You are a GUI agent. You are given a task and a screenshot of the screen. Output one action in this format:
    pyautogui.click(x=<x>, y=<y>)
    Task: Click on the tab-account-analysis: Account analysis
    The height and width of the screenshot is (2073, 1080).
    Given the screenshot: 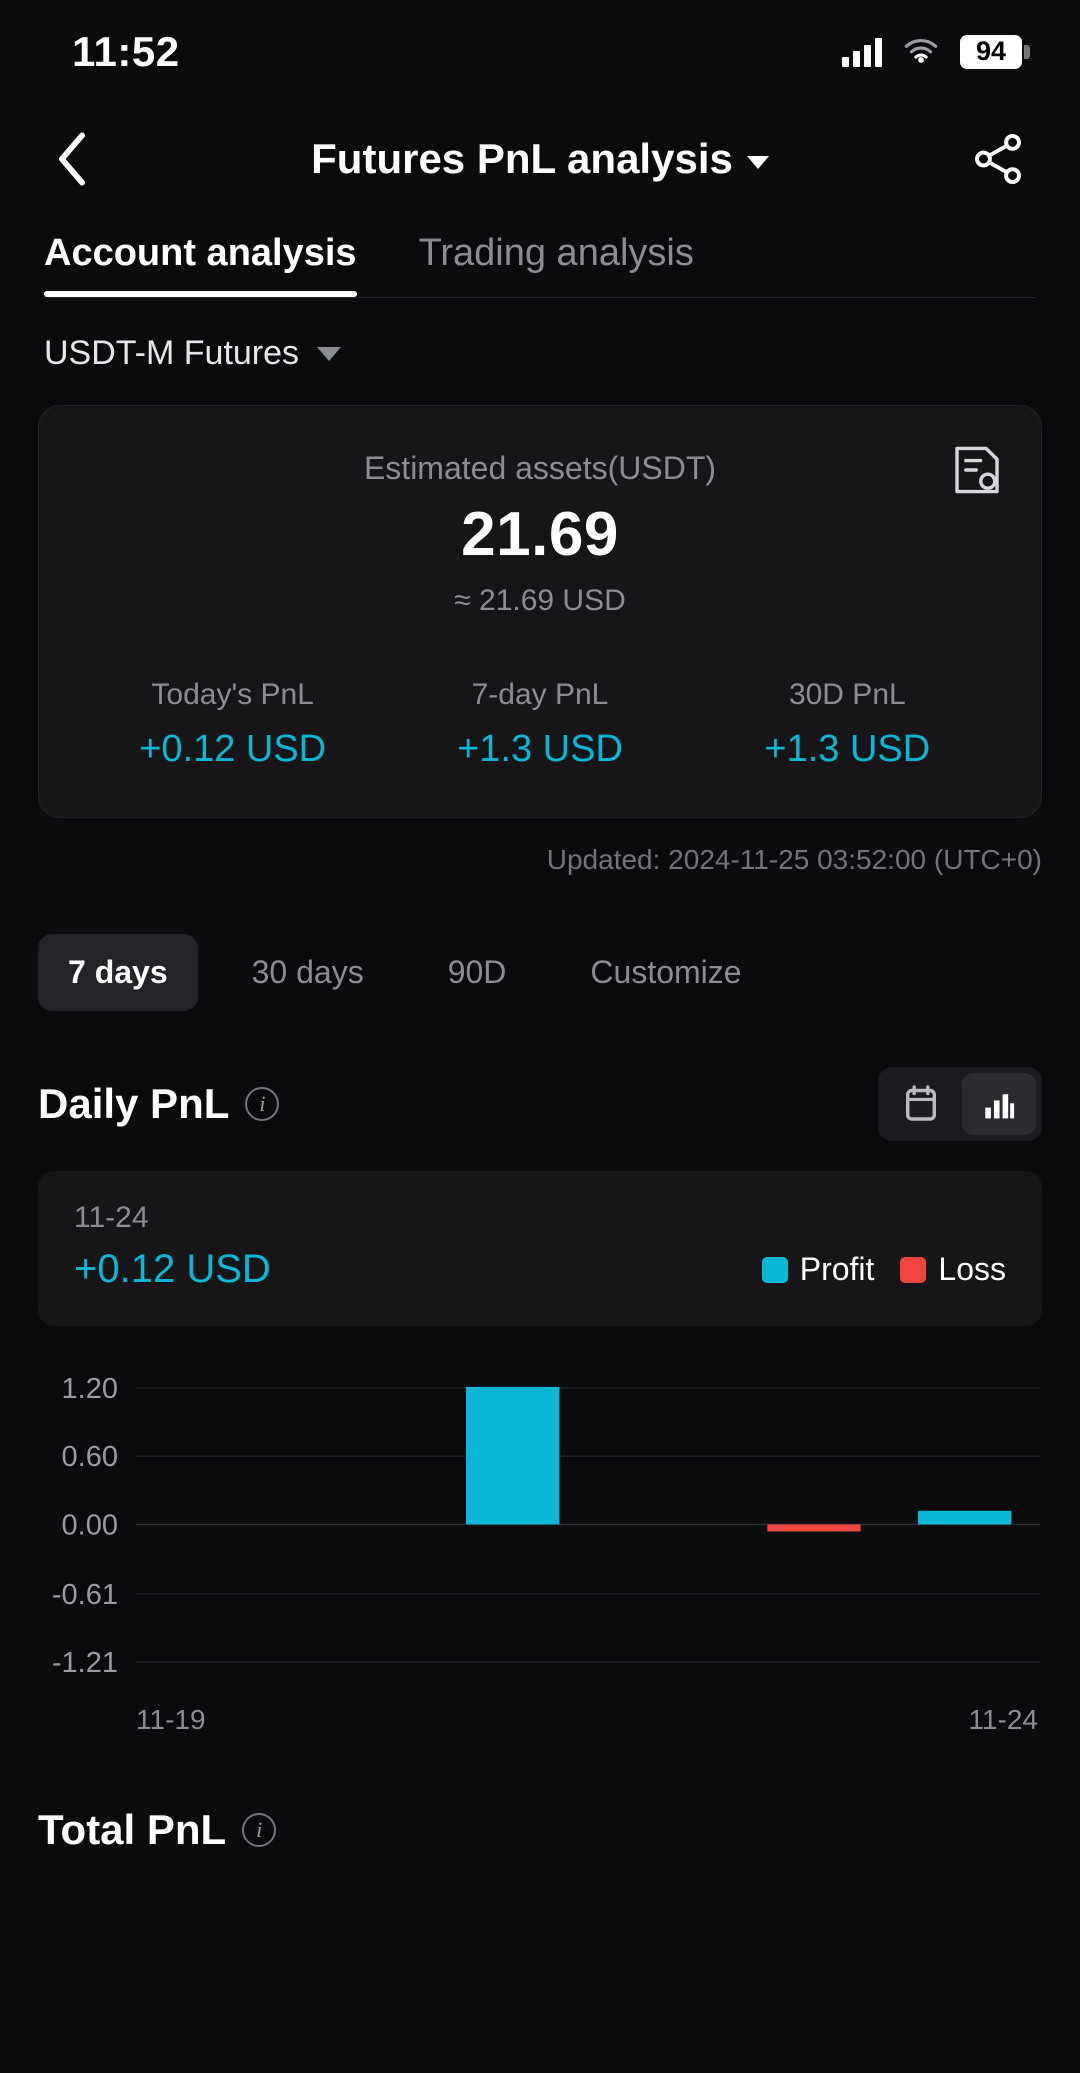 What is the action you would take?
    pyautogui.click(x=200, y=264)
    